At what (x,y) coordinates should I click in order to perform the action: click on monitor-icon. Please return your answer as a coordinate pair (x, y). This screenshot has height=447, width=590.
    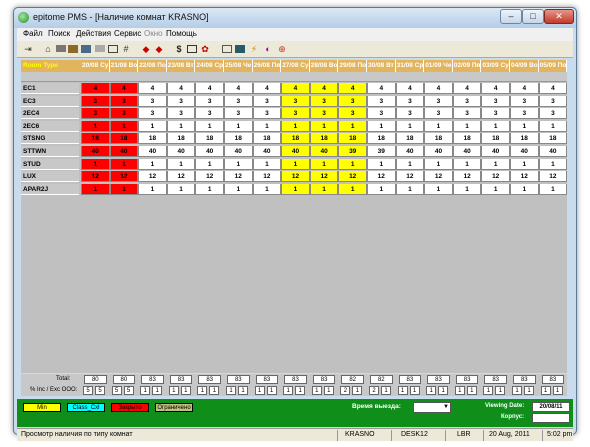
    Looking at the image, I should click on (240, 49).